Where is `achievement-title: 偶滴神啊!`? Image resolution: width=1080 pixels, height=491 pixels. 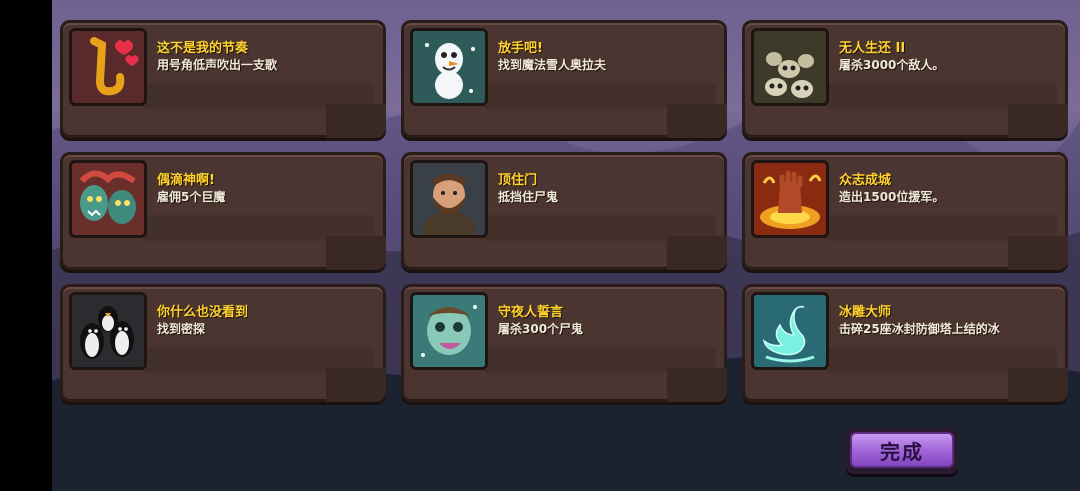
achievement-title: 偶滴神啊! is located at coordinates (186, 180).